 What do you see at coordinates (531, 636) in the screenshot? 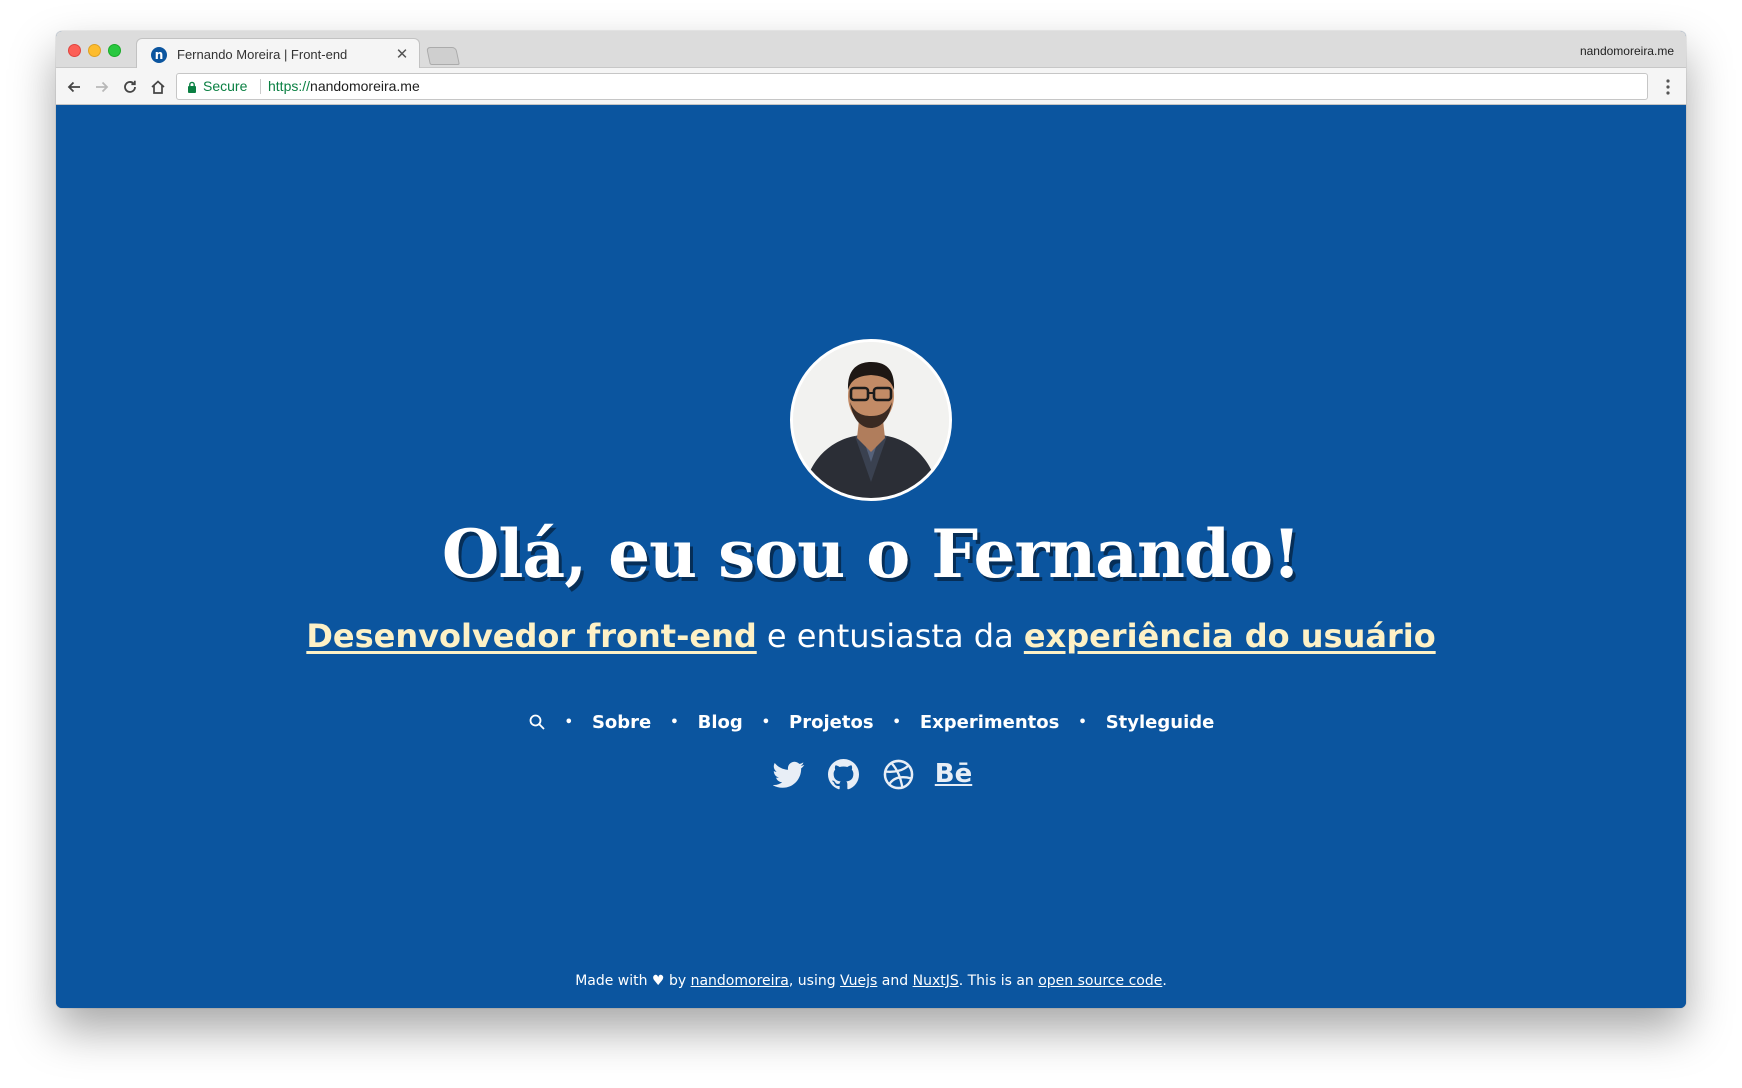
I see `subtitle-link-frontend: Desenvolvedor front-end` at bounding box center [531, 636].